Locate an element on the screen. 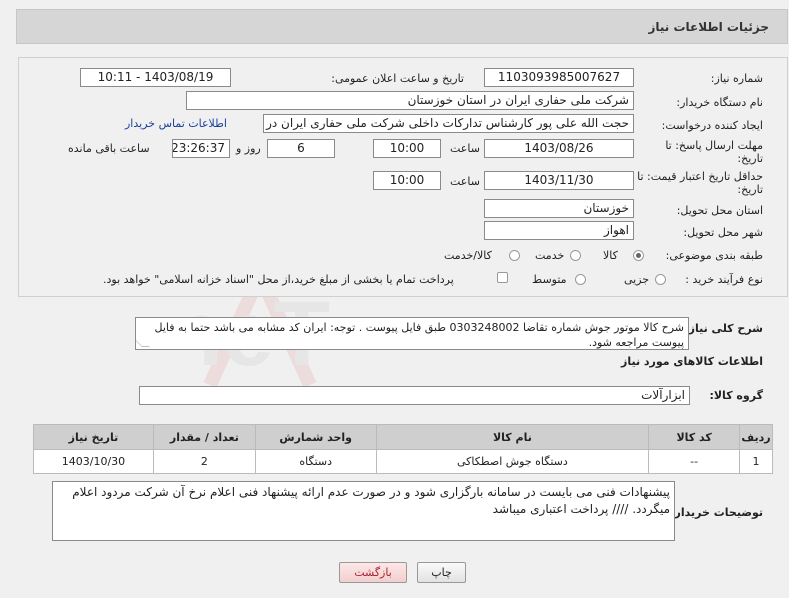 This screenshot has height=598, width=789. need-number-field: 1103093985007627 is located at coordinates (559, 77).